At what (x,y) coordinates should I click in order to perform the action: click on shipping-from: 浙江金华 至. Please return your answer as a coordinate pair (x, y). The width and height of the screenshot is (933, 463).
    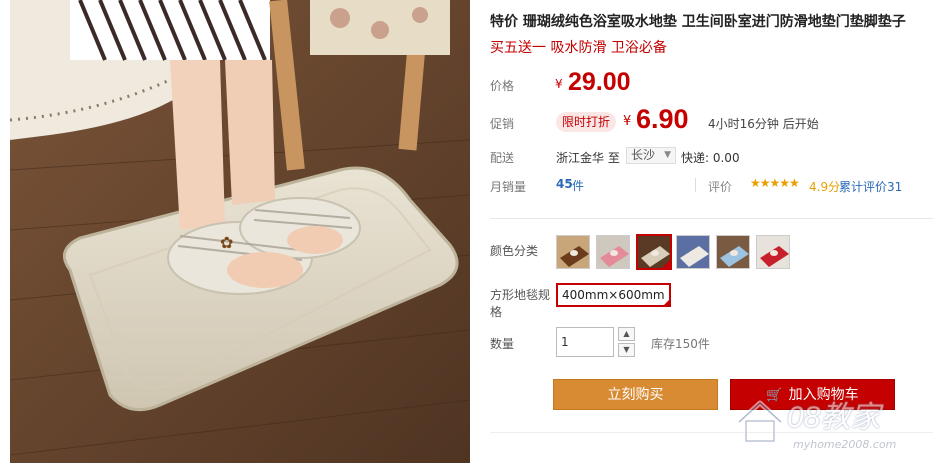
    Looking at the image, I should click on (588, 158).